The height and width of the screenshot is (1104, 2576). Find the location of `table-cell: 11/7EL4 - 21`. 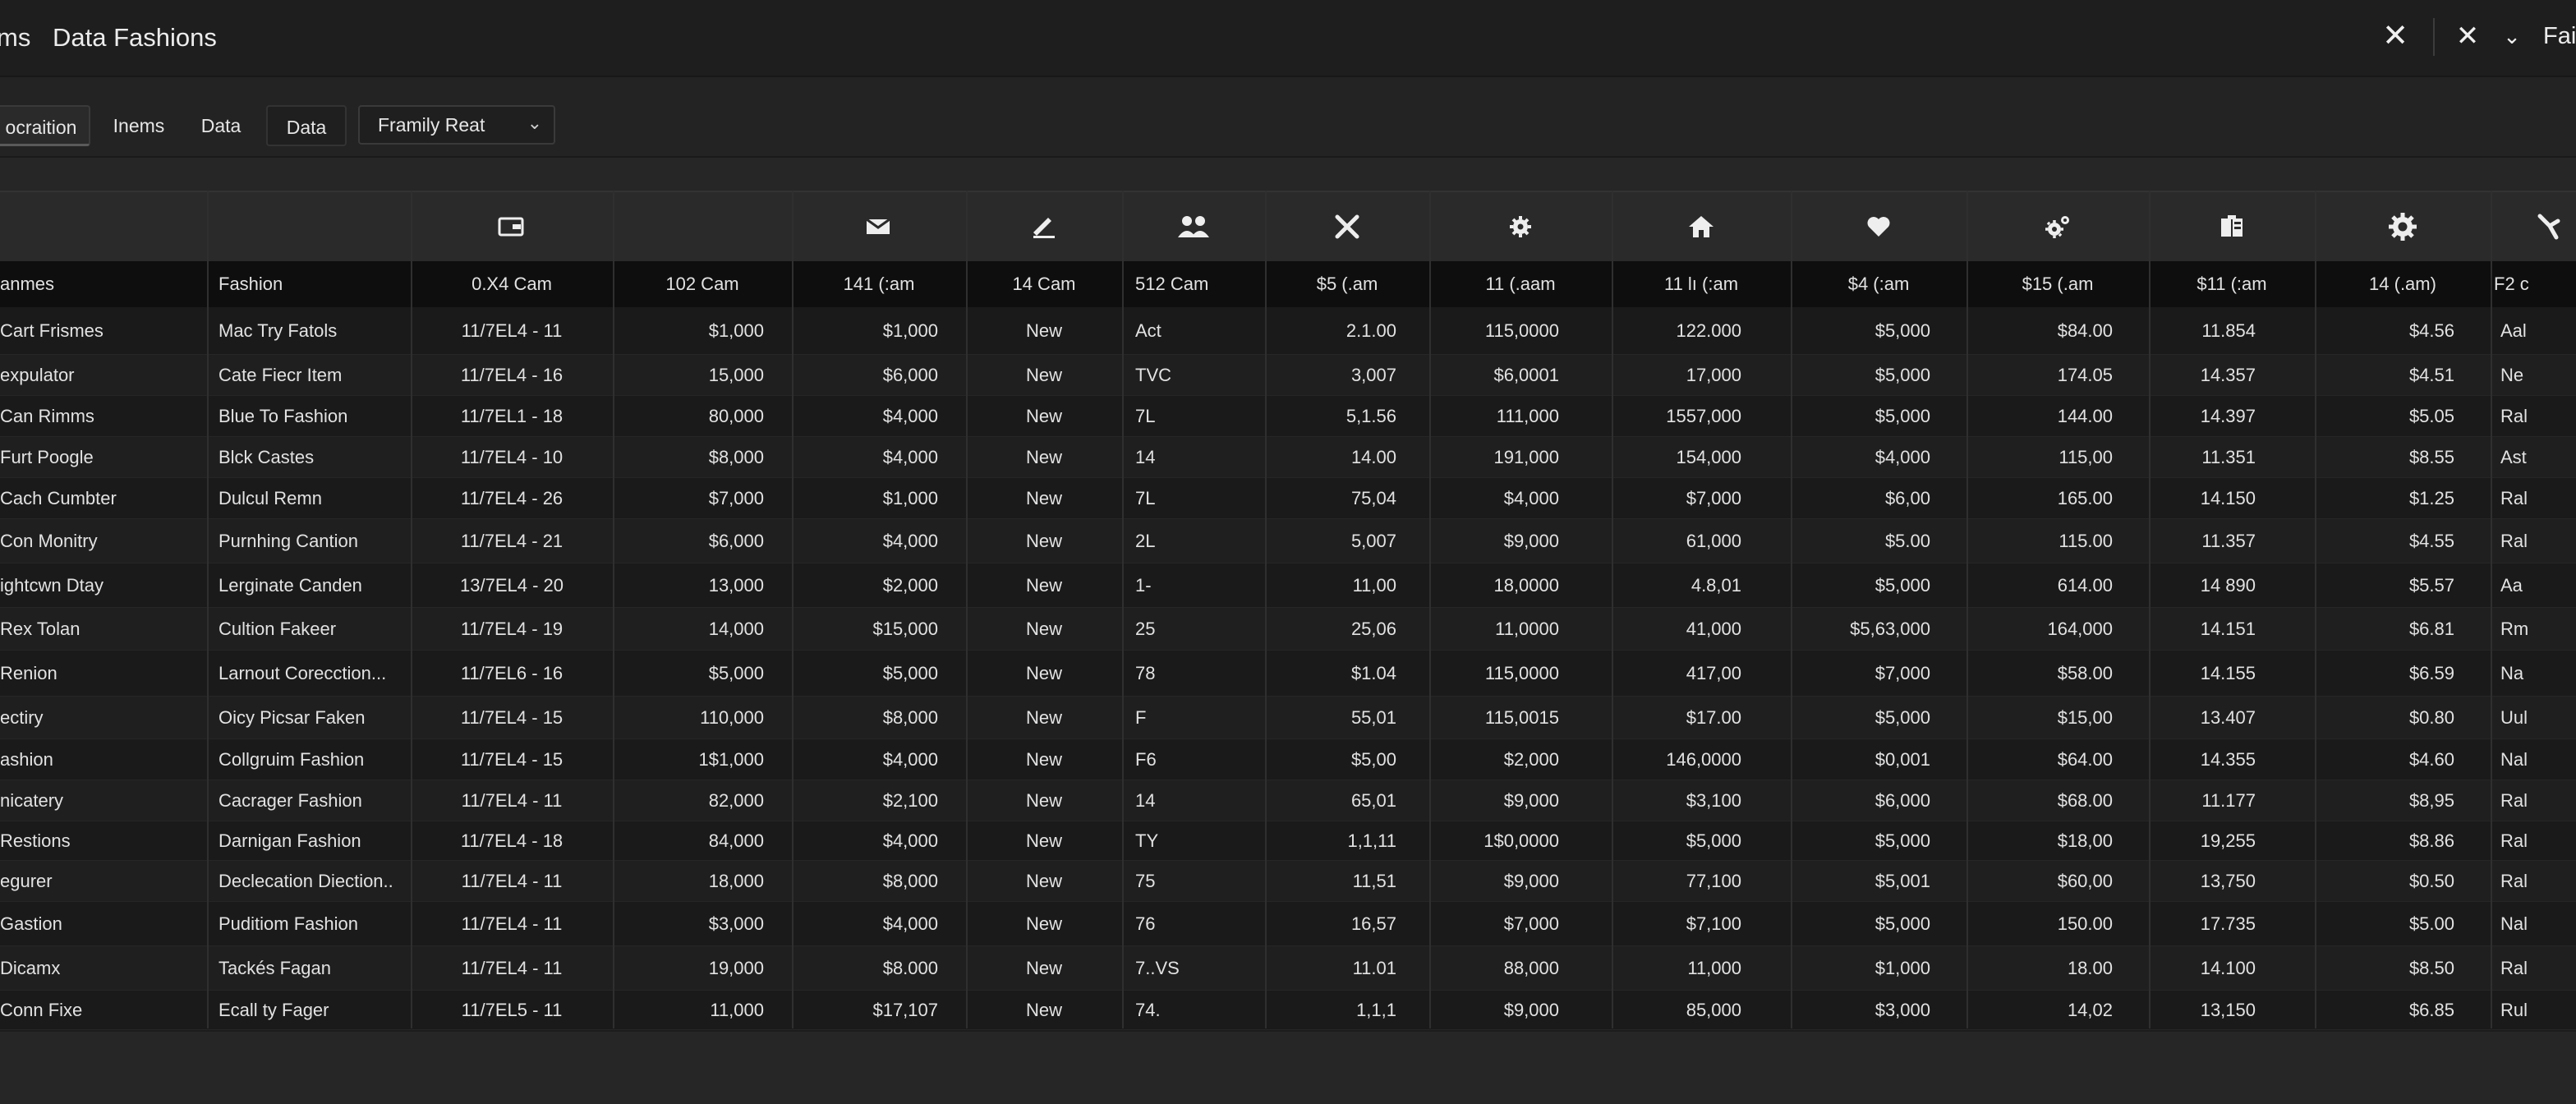

table-cell: 11/7EL4 - 21 is located at coordinates (512, 541).